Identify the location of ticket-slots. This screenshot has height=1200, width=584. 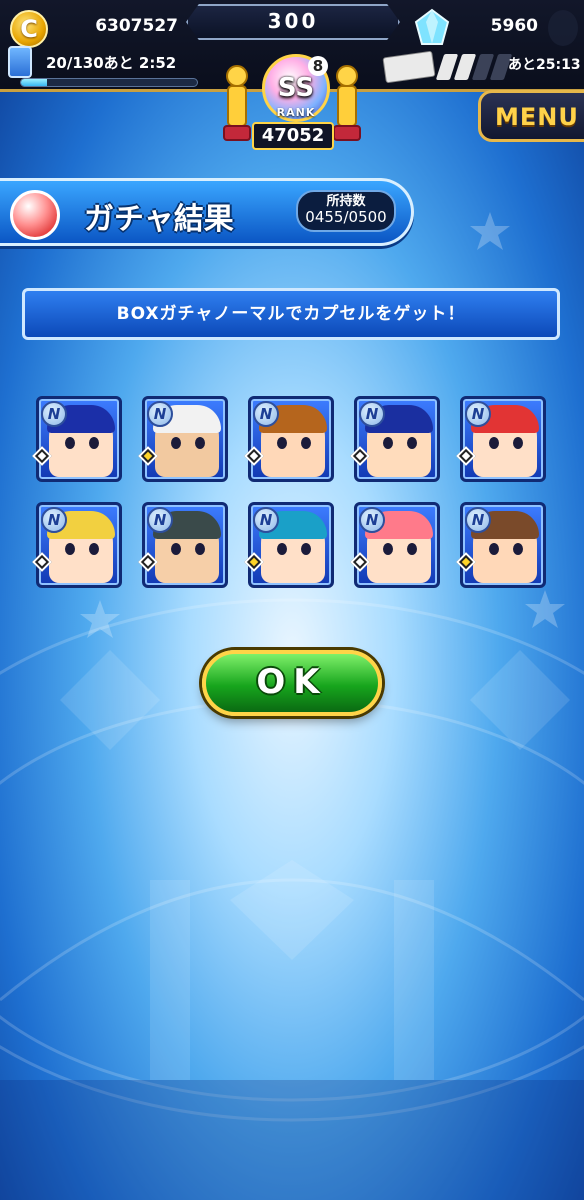
(474, 67).